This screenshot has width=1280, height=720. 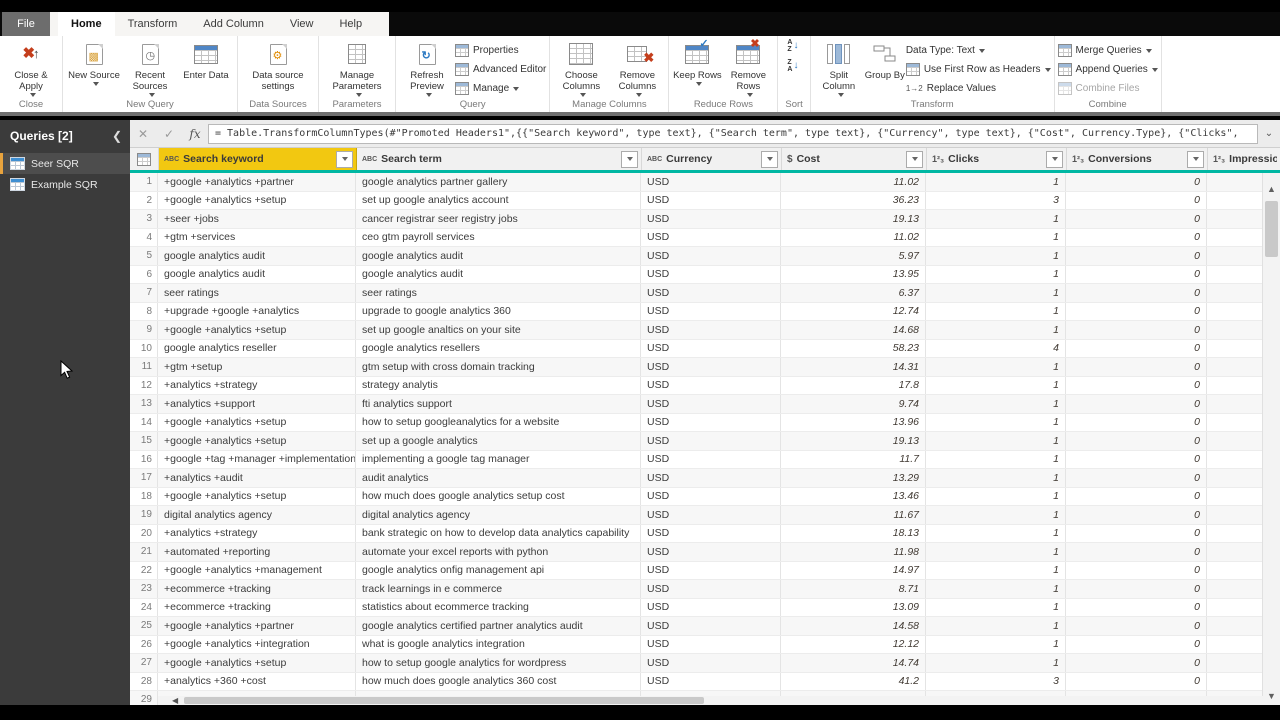 I want to click on commit-formula-icon: ✓, so click(x=169, y=134).